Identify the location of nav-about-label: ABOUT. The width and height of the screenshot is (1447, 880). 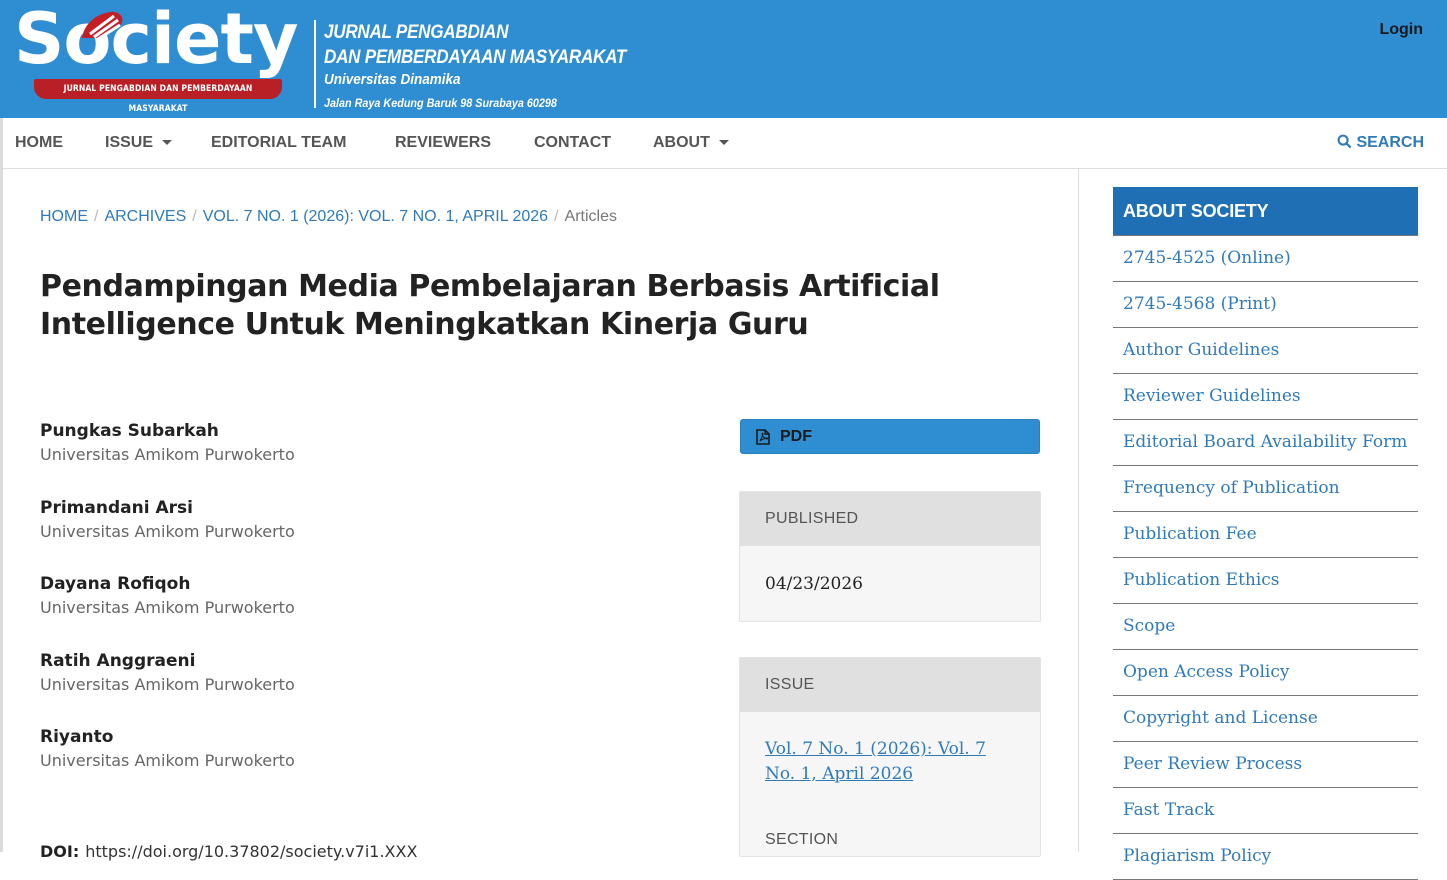
(681, 142).